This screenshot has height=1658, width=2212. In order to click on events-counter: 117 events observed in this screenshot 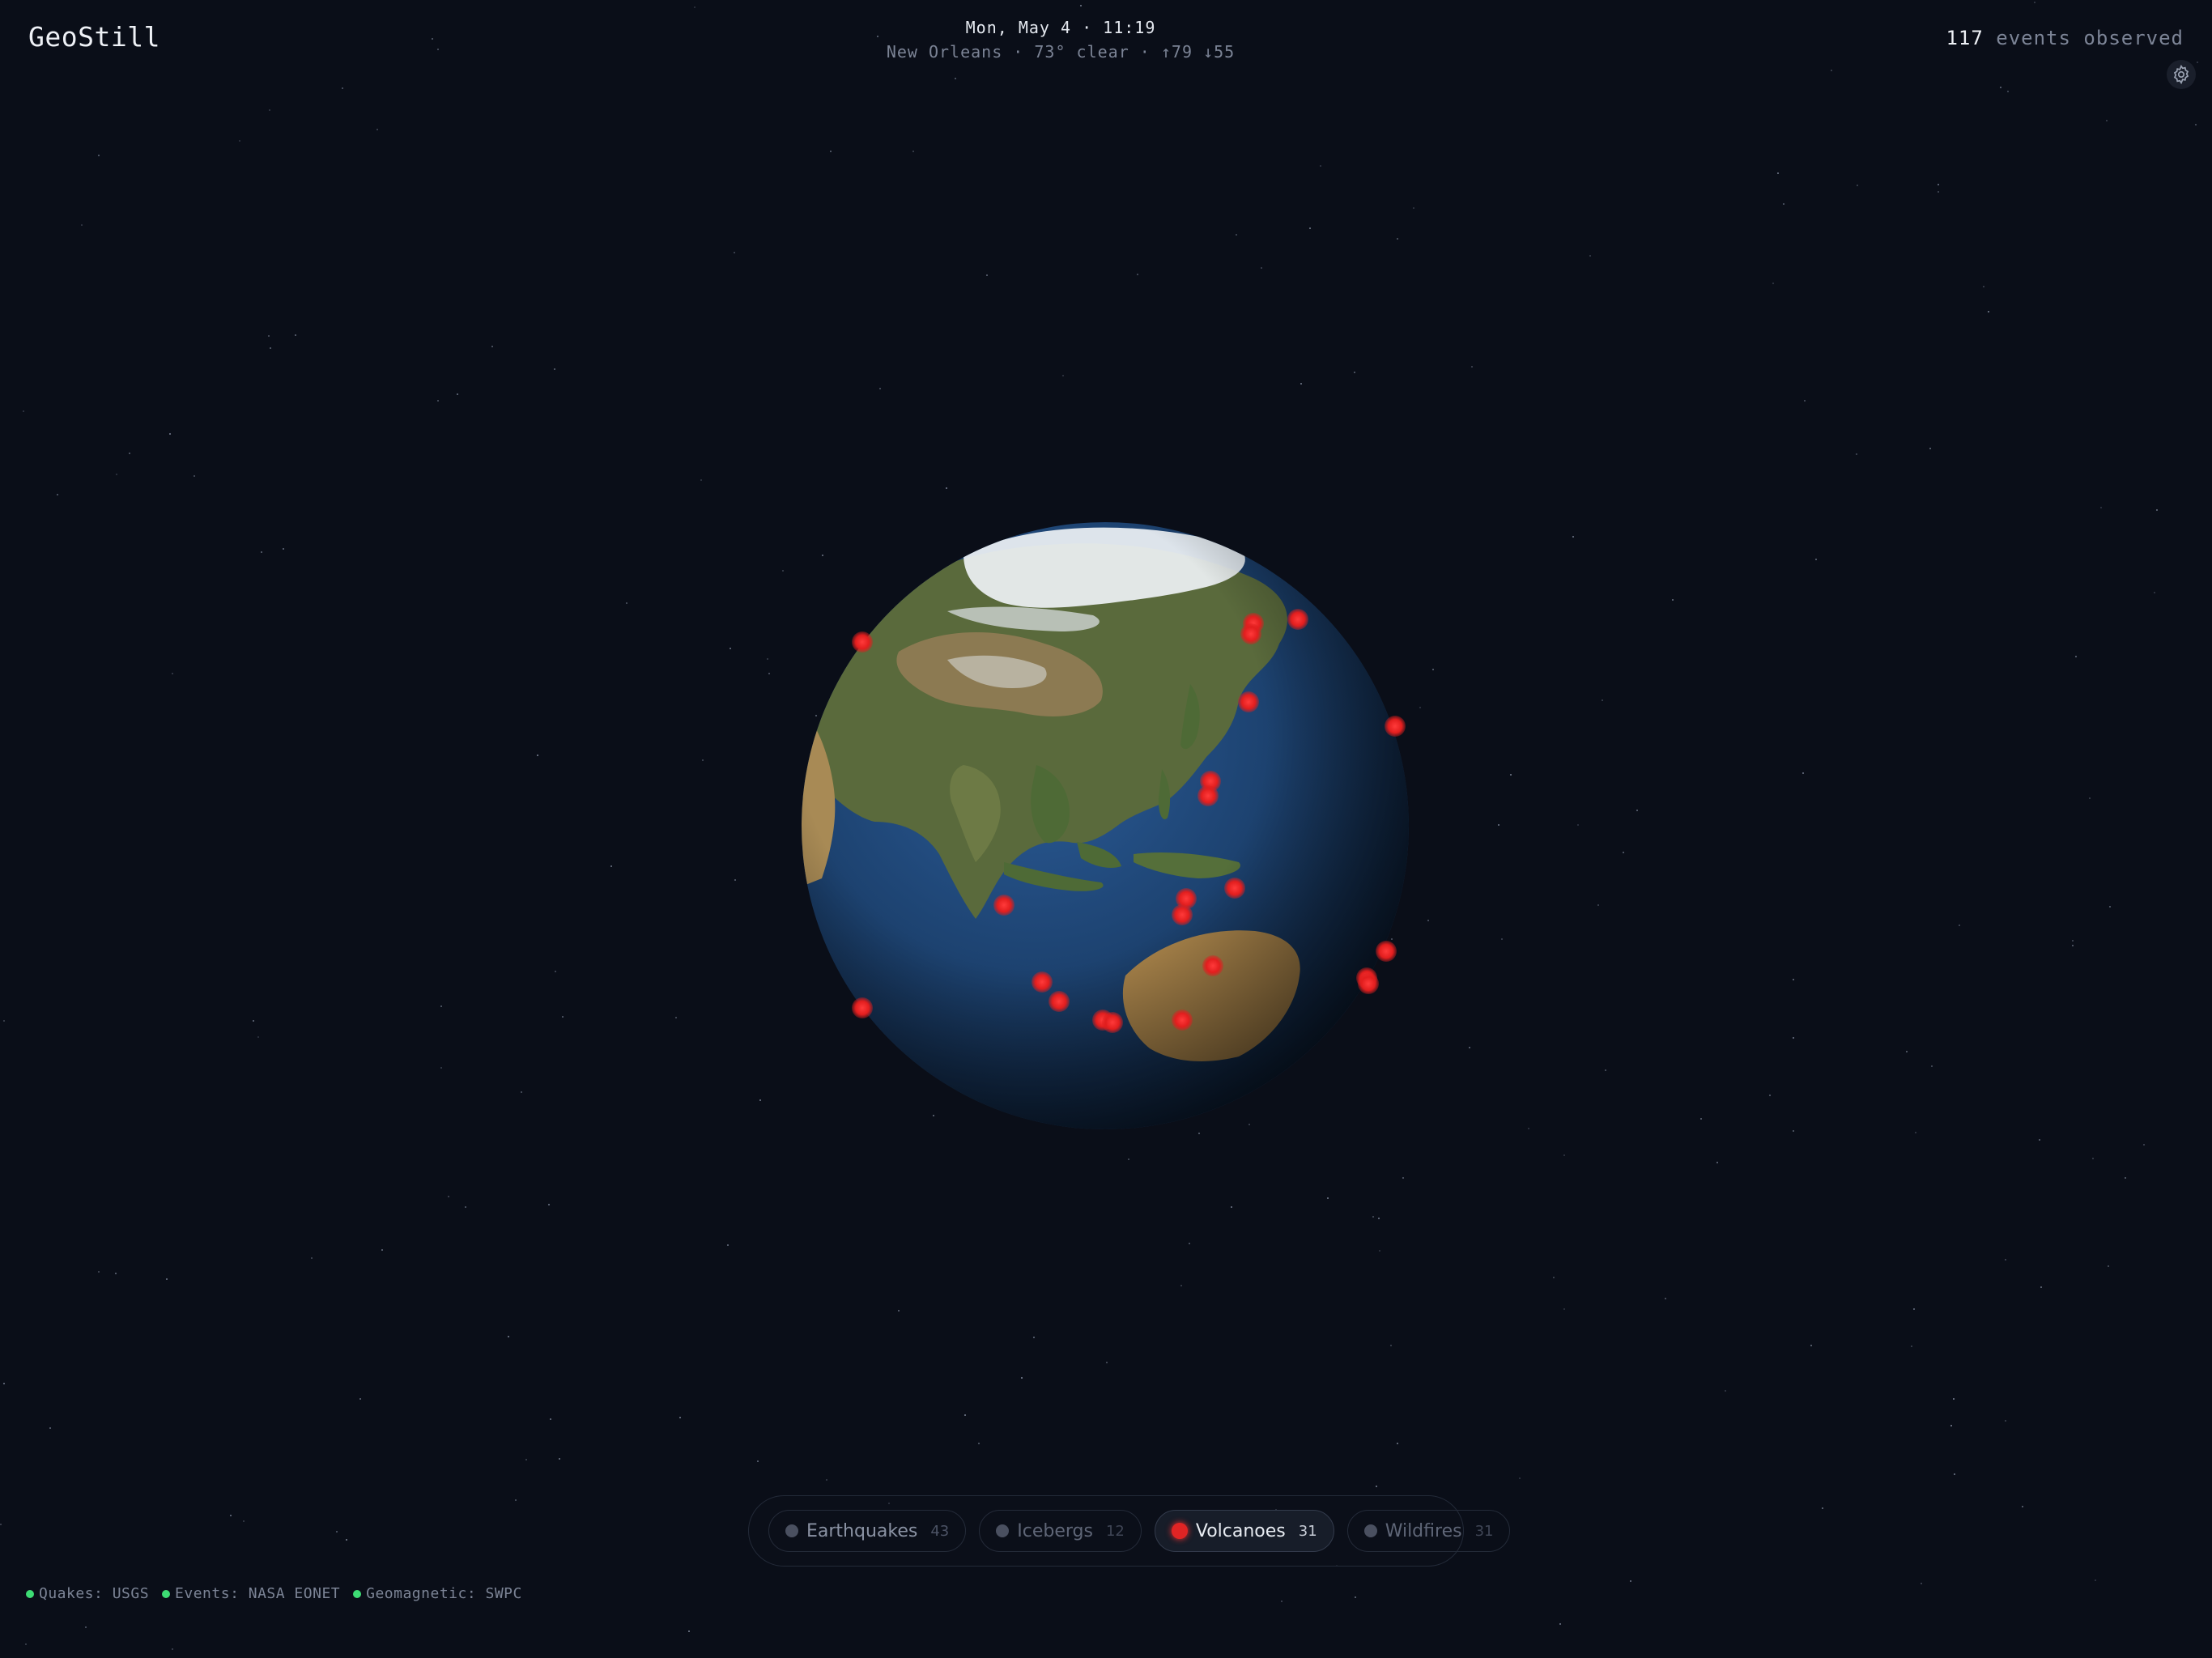, I will do `click(2065, 38)`.